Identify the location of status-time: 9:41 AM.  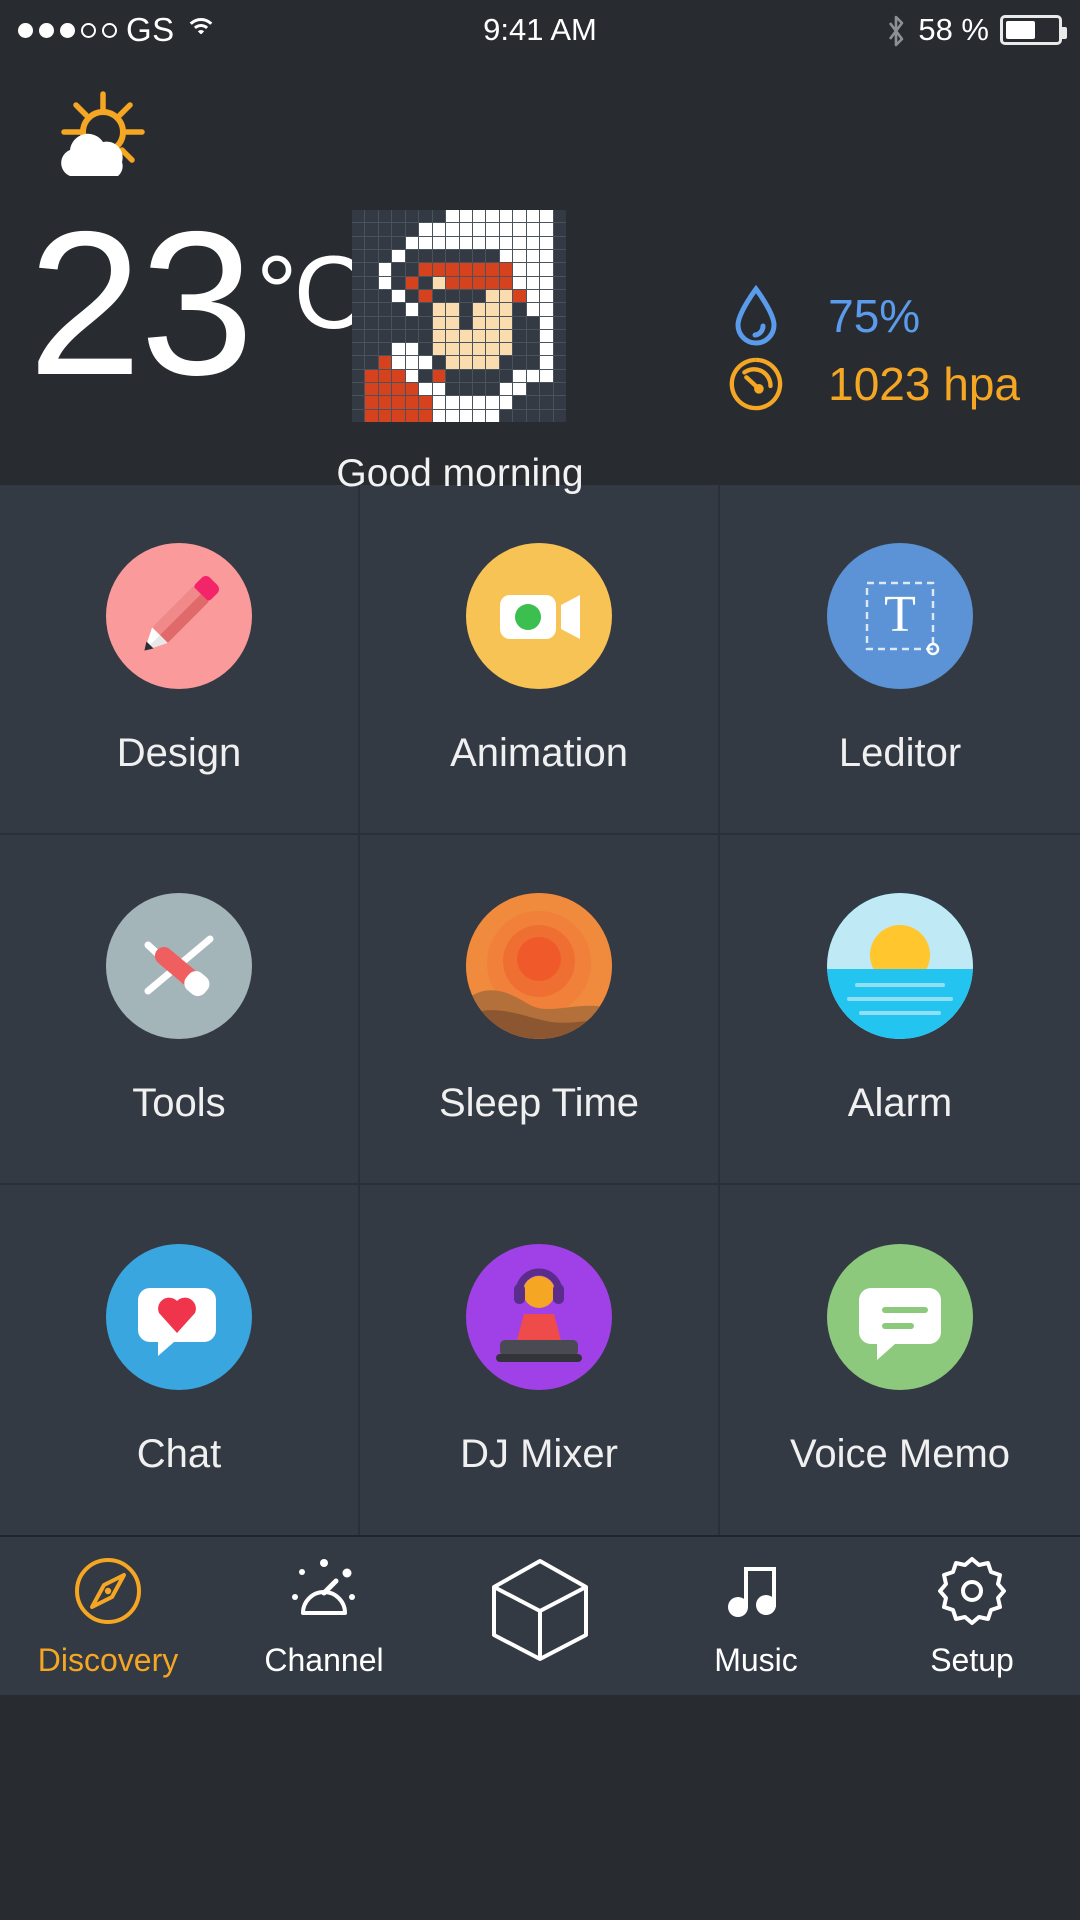
(540, 29).